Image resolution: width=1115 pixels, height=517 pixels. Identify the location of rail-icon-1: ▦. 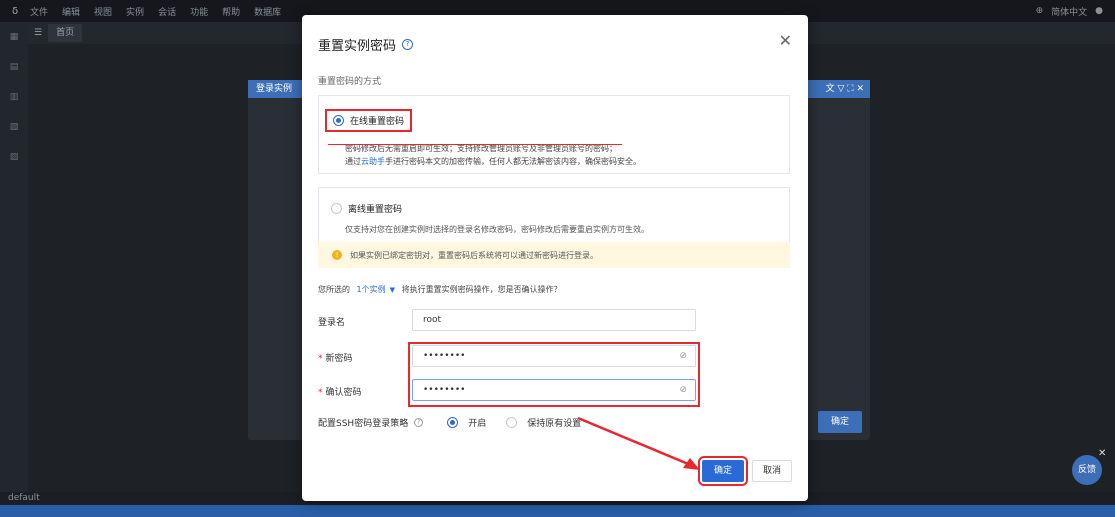
(14, 37).